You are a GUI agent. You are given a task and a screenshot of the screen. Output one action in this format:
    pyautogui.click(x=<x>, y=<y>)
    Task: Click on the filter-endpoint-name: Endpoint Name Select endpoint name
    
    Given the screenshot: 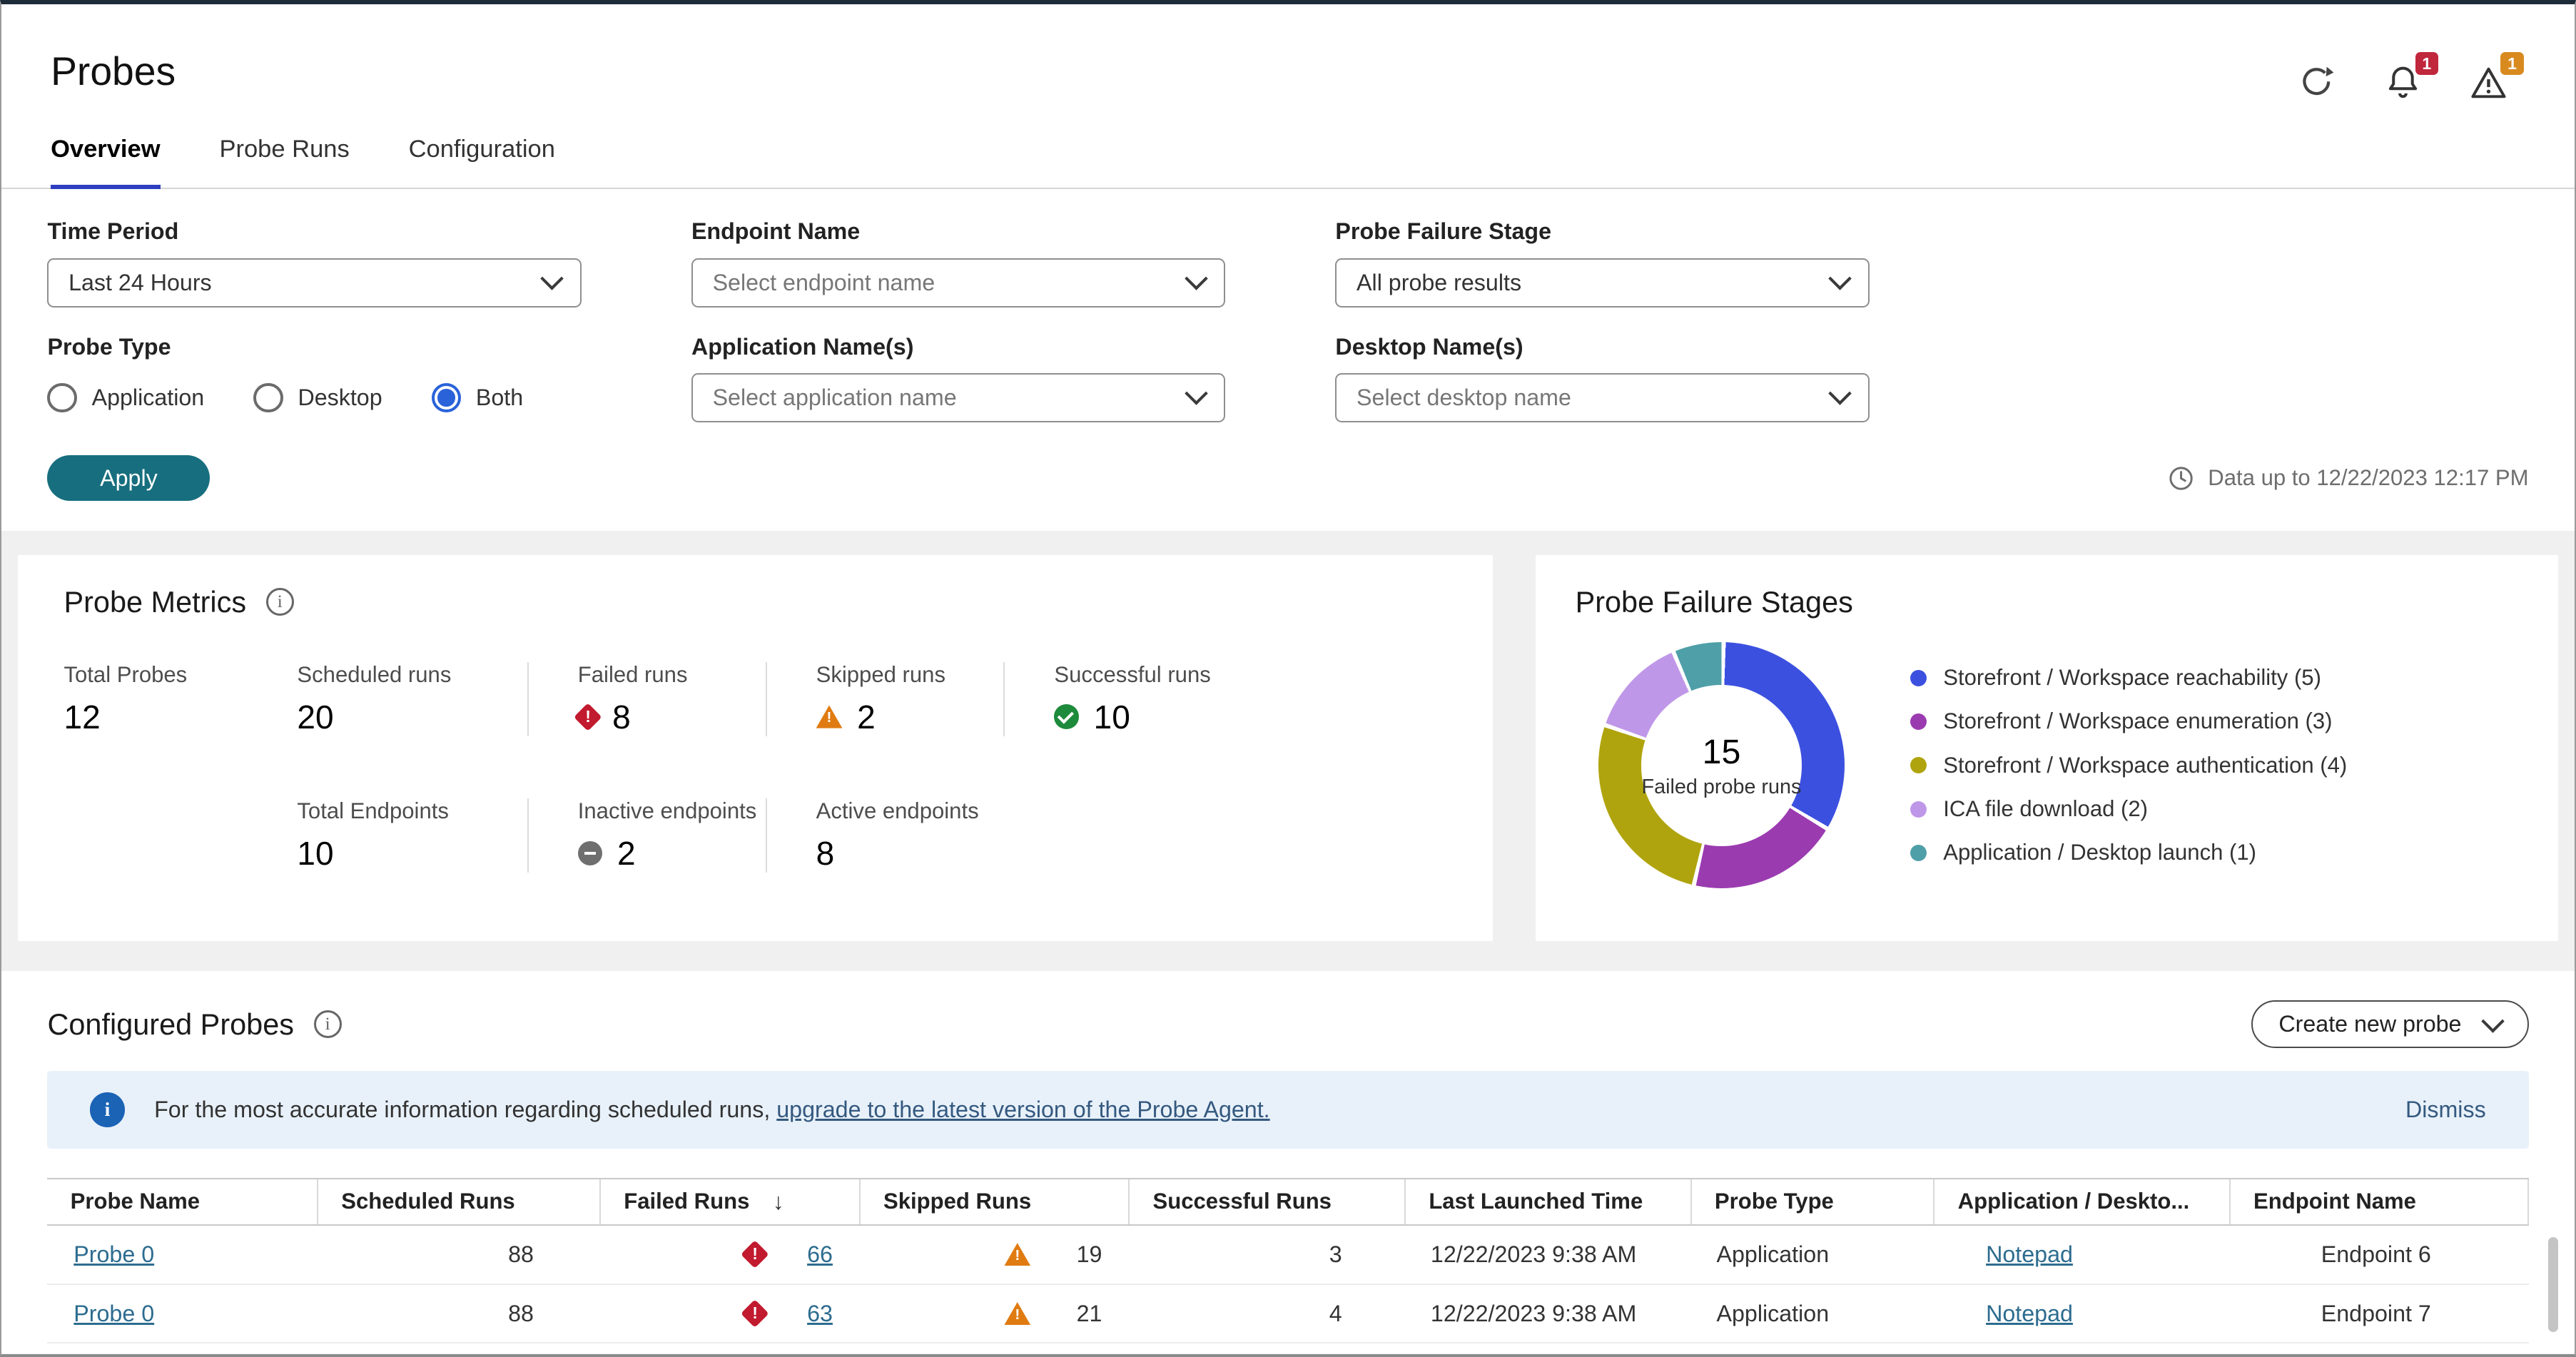 What is the action you would take?
    pyautogui.click(x=959, y=263)
    